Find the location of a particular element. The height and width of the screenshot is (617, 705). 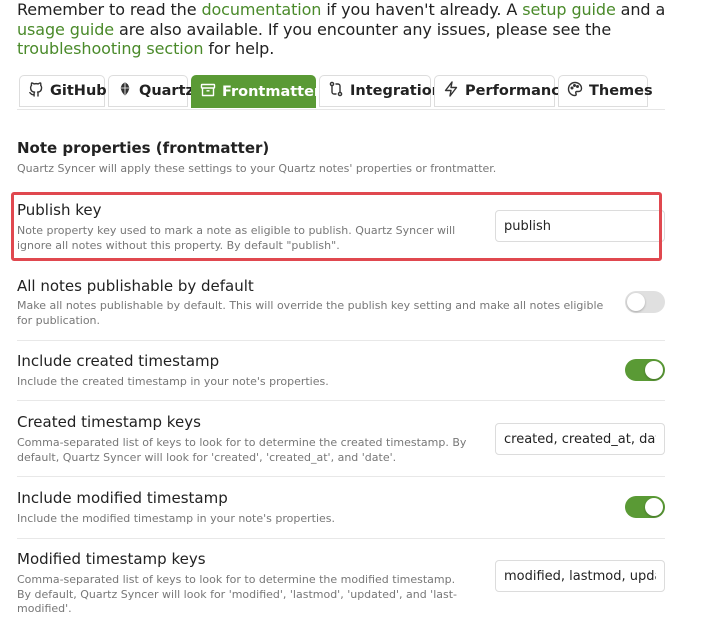

modified-keys-input is located at coordinates (580, 576).